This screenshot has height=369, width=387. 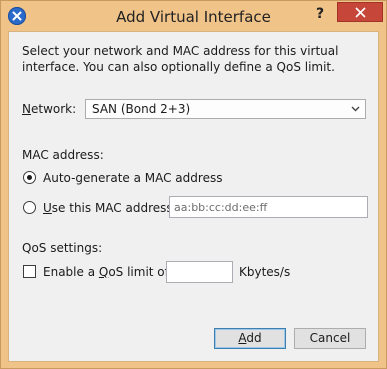 What do you see at coordinates (355, 109) in the screenshot?
I see `chevron-down-icon` at bounding box center [355, 109].